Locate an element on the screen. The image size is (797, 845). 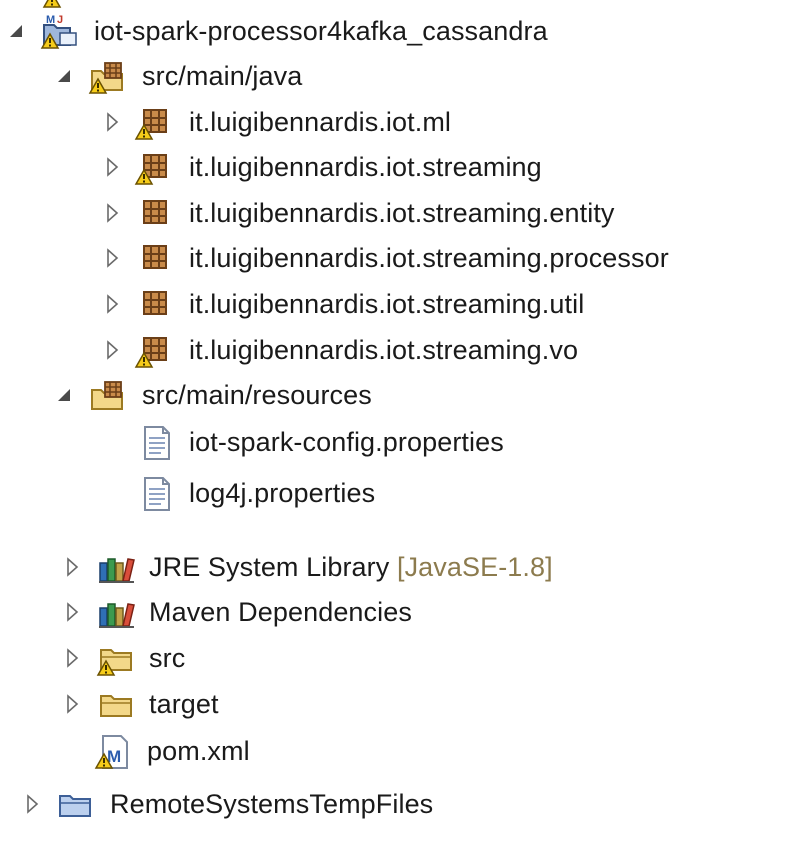
source-folder-label: src/main/java is located at coordinates (222, 76).